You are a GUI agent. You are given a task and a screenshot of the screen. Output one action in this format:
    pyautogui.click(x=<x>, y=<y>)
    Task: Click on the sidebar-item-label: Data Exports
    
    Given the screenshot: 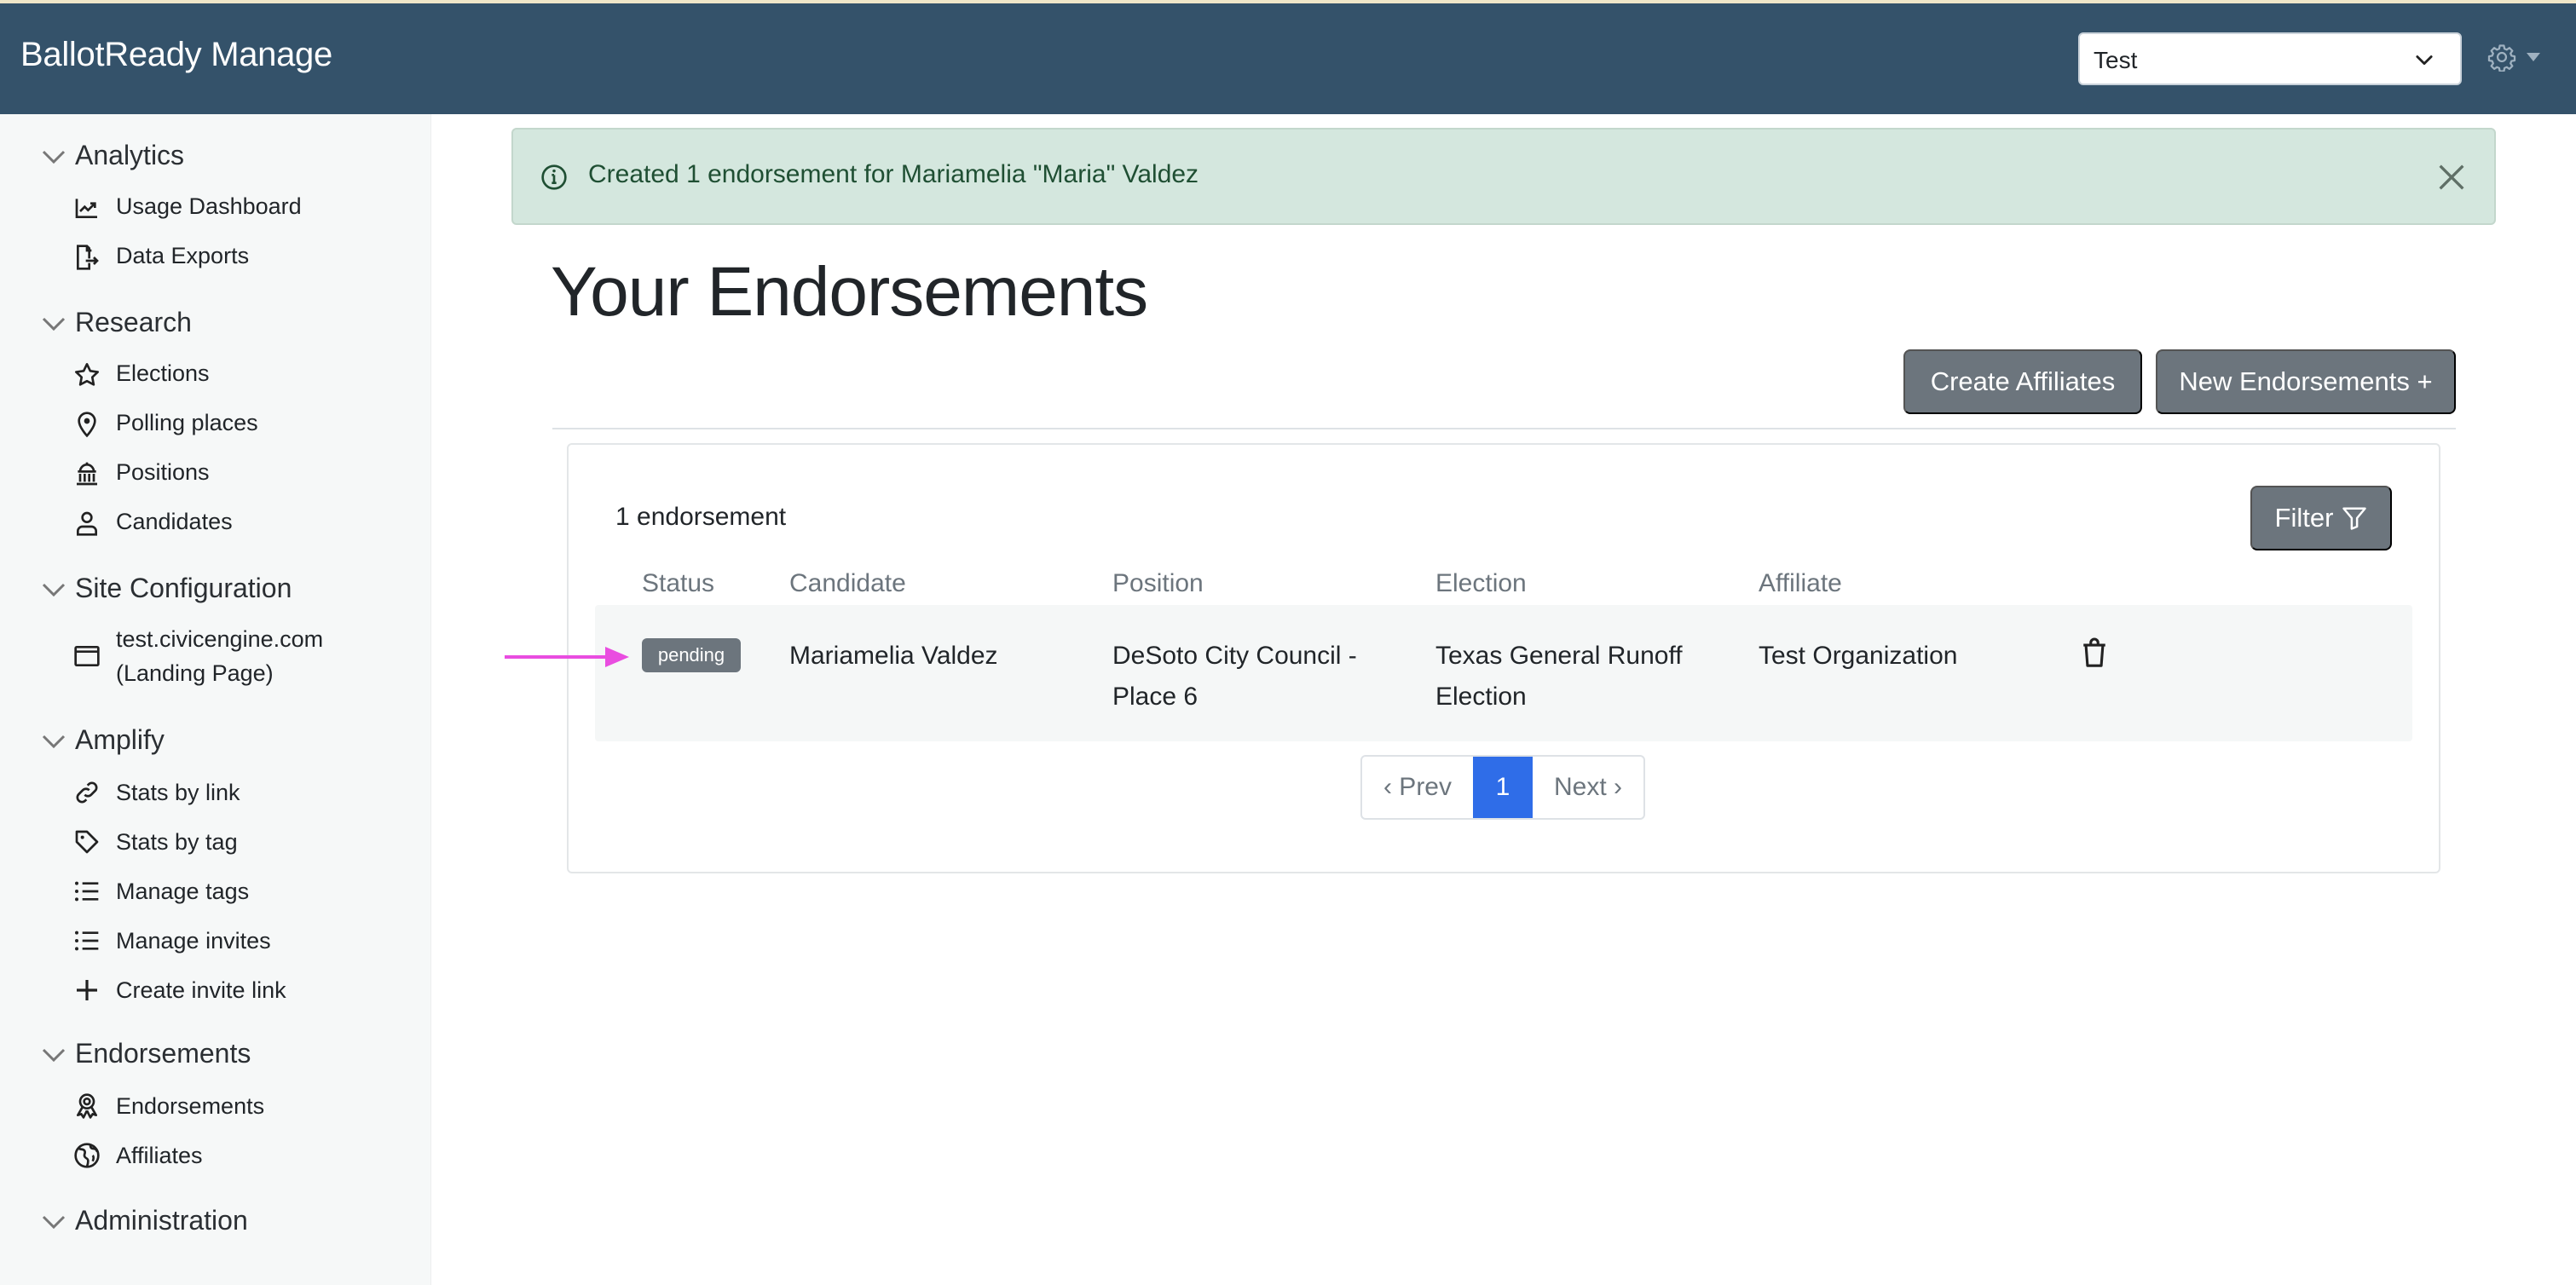 What is the action you would take?
    pyautogui.click(x=183, y=256)
    